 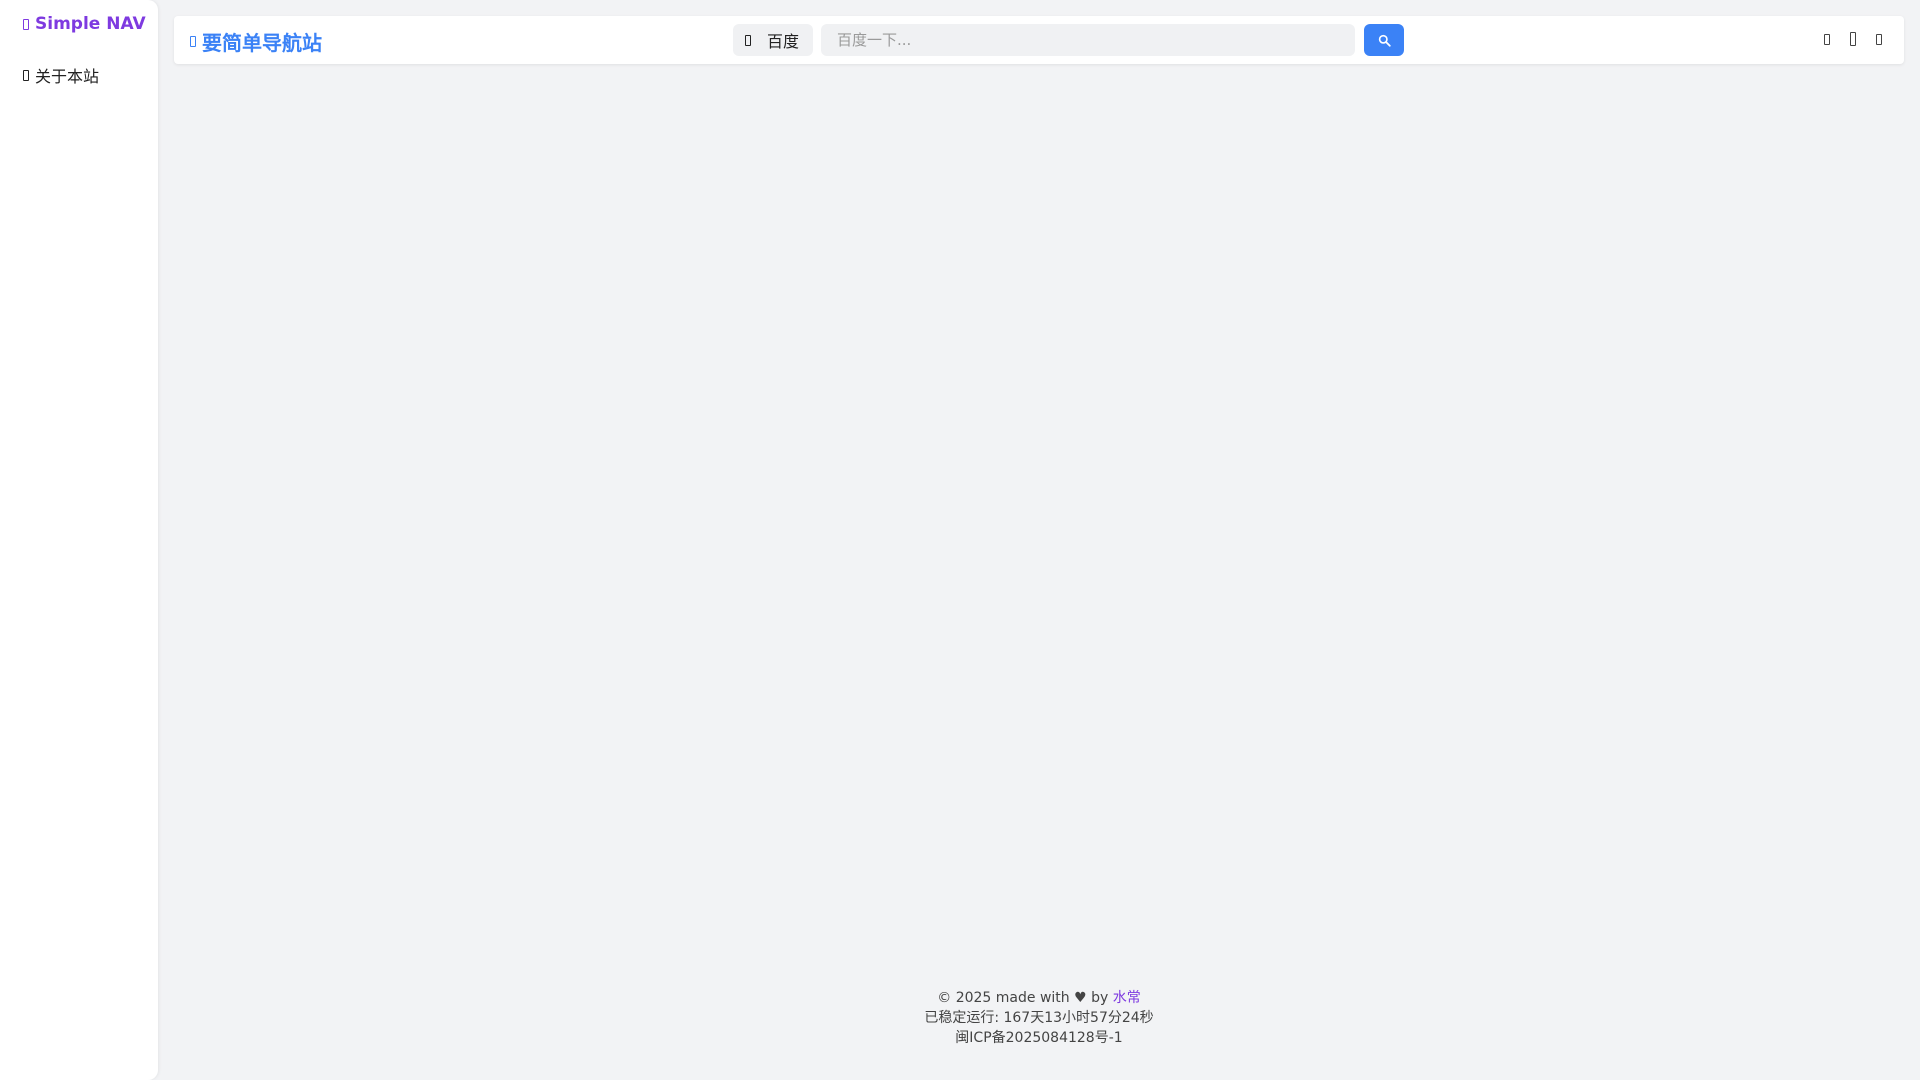 I want to click on settings-icon, so click(x=1879, y=39).